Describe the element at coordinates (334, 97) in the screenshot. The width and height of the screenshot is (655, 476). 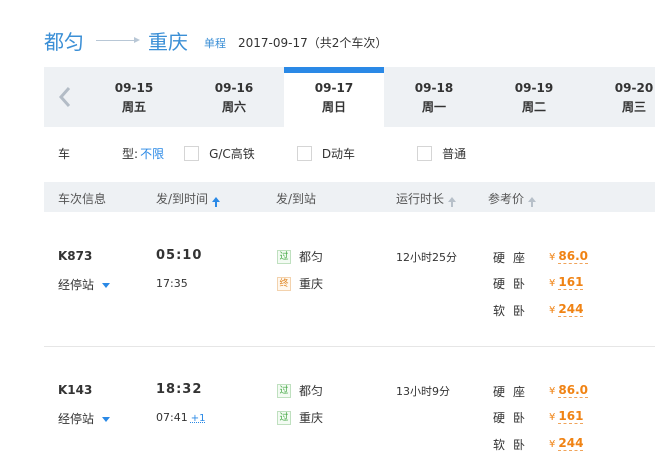
I see `date-tab-0917: 09-17 周日` at that location.